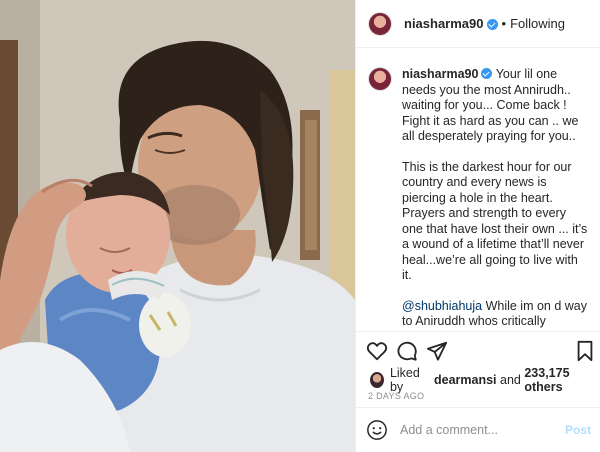 The width and height of the screenshot is (600, 452). I want to click on likes-prefix: Liked by, so click(404, 380).